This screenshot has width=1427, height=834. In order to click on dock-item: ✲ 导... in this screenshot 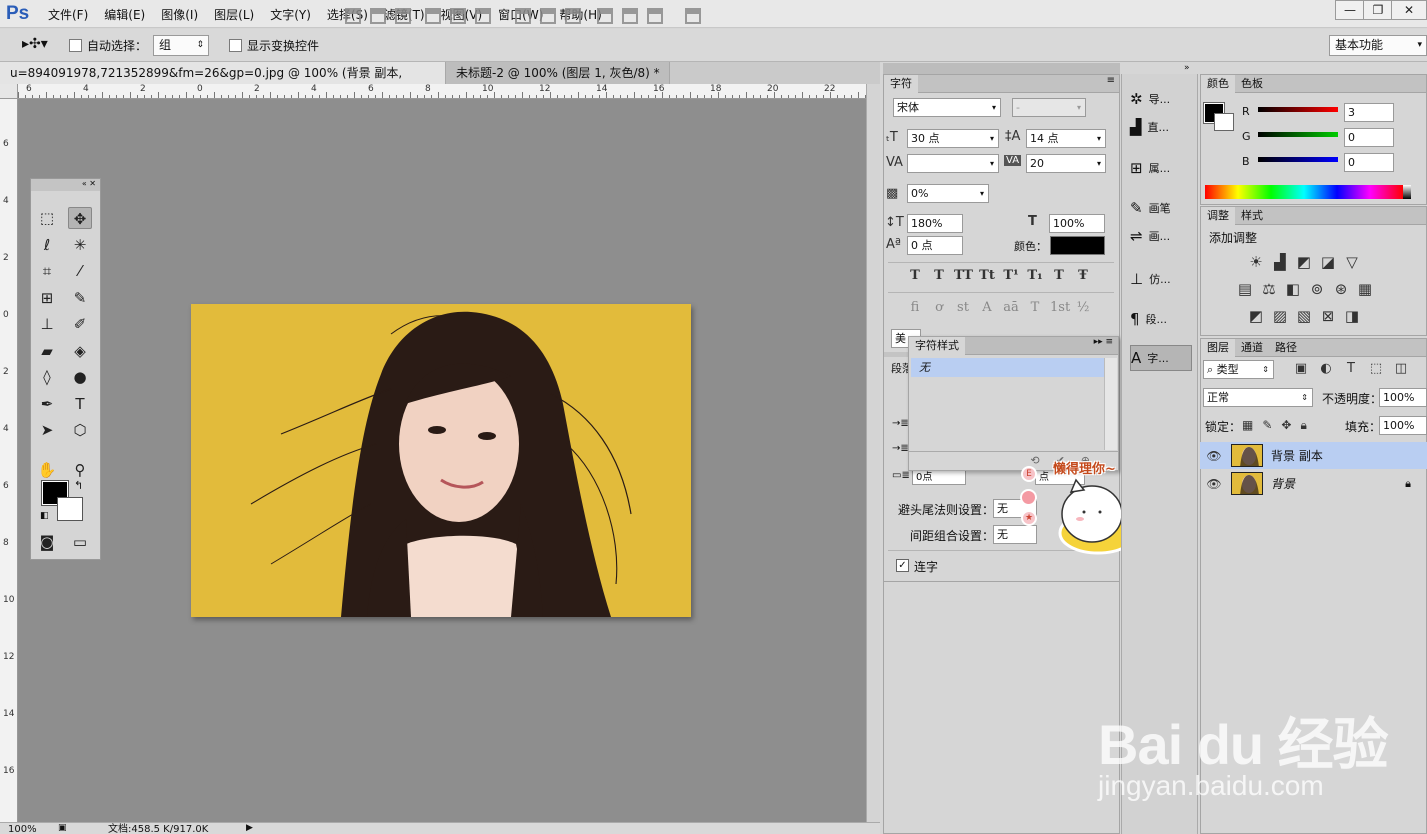, I will do `click(1161, 99)`.